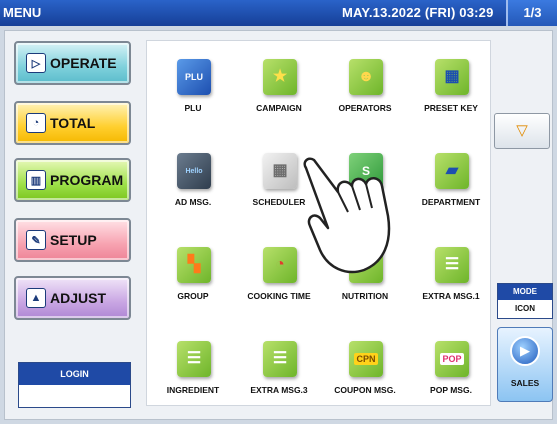 Image resolution: width=557 pixels, height=424 pixels. I want to click on tile-label: COOKING TIME, so click(279, 296).